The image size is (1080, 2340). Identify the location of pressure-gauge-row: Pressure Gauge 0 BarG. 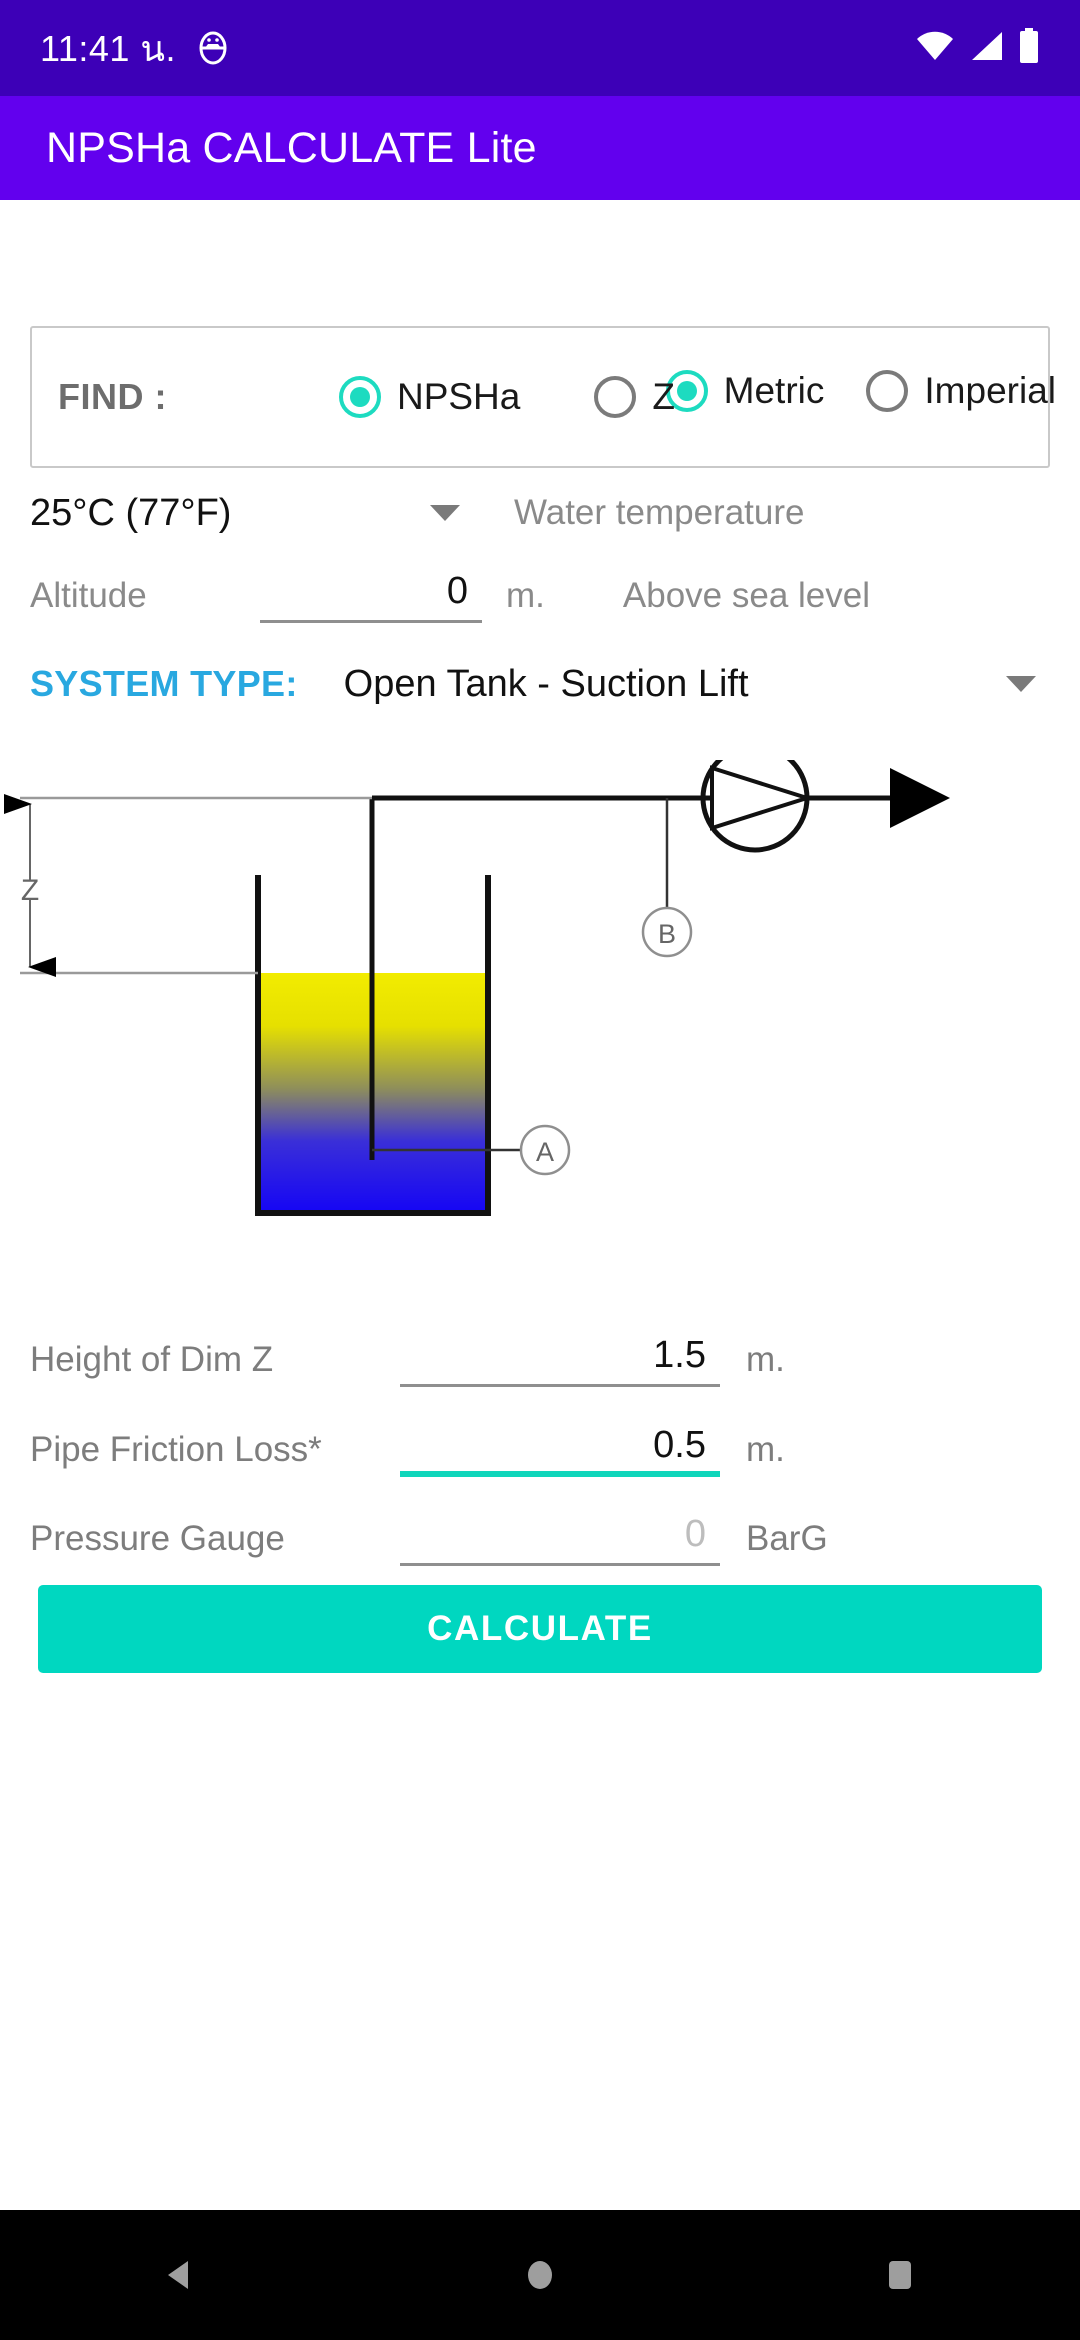
(540, 1539).